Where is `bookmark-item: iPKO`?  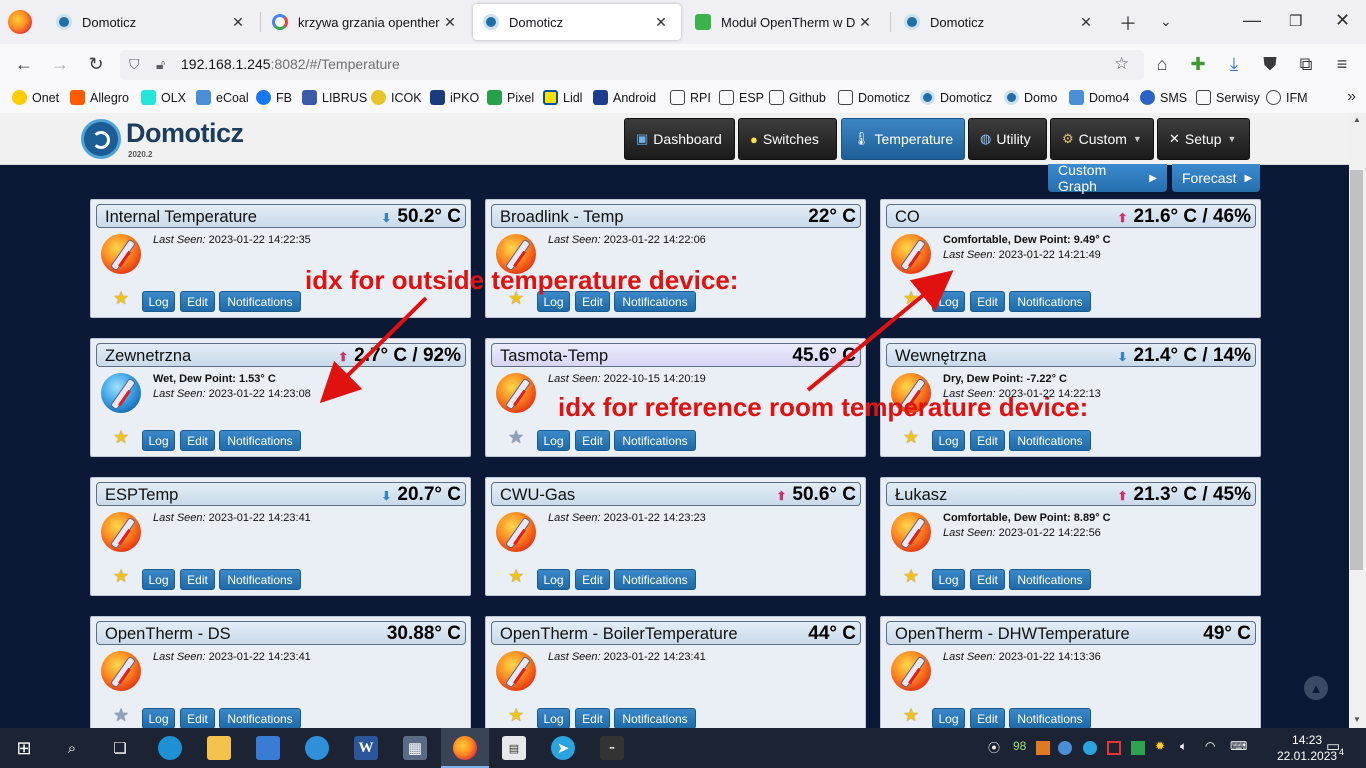 bookmark-item: iPKO is located at coordinates (454, 97).